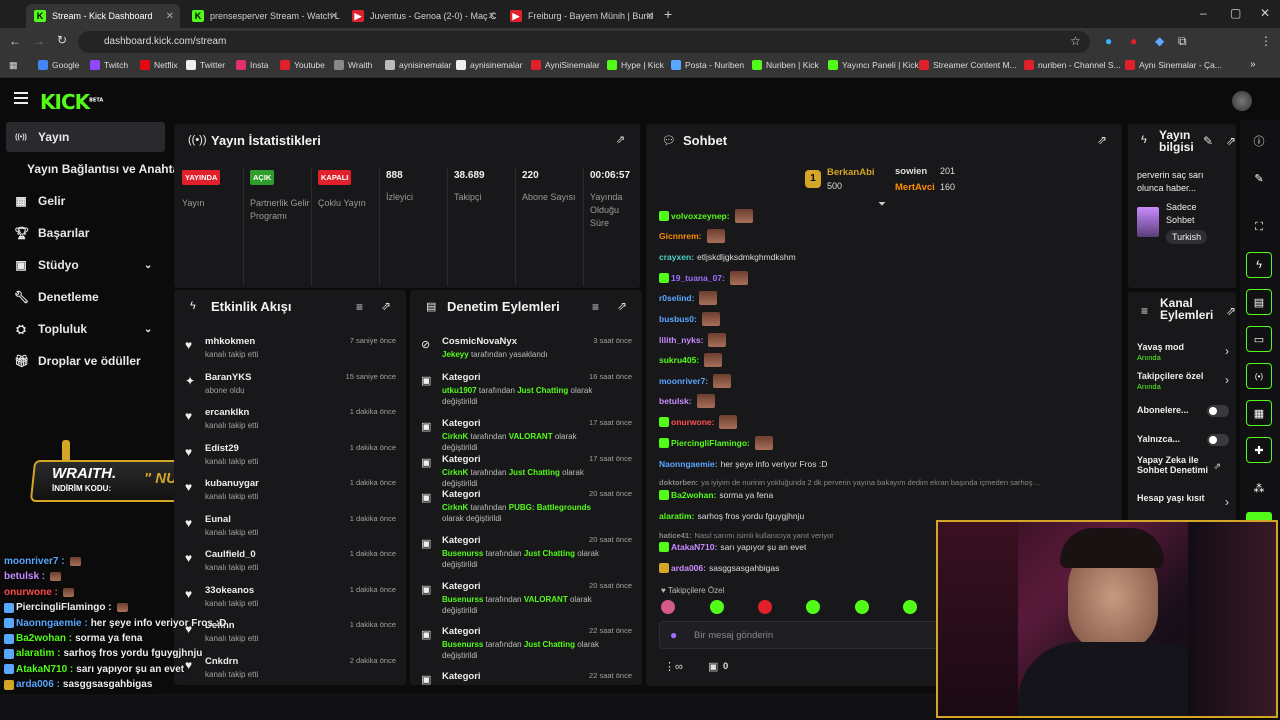  What do you see at coordinates (264, 16) in the screenshot?
I see `tab-prensesperver: Kprensesperver Stream - Watch L ✕` at bounding box center [264, 16].